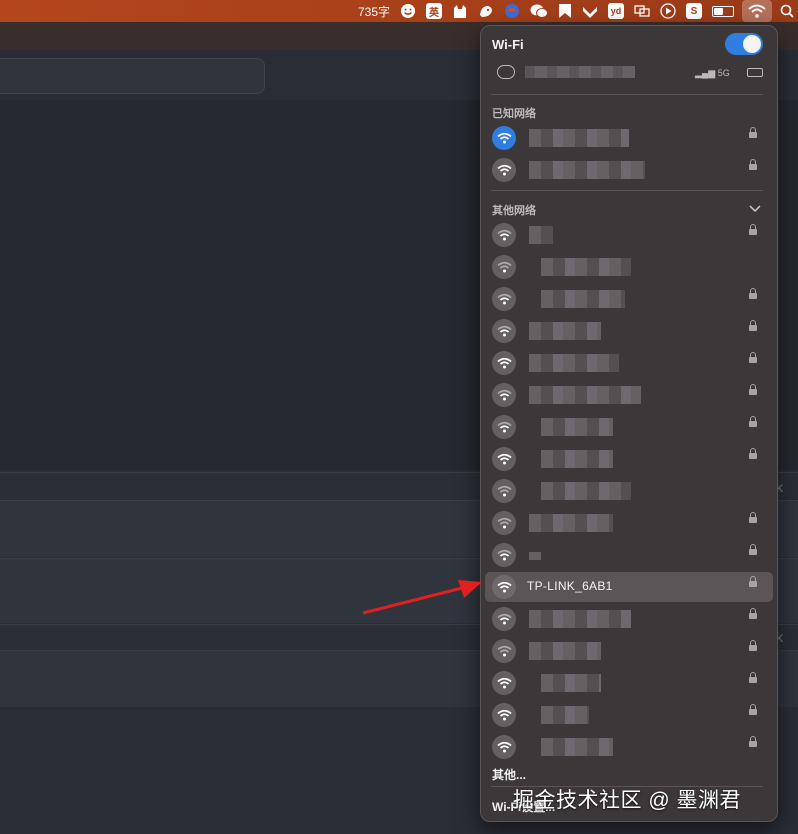  What do you see at coordinates (694, 11) in the screenshot?
I see `sogou-icon: S` at bounding box center [694, 11].